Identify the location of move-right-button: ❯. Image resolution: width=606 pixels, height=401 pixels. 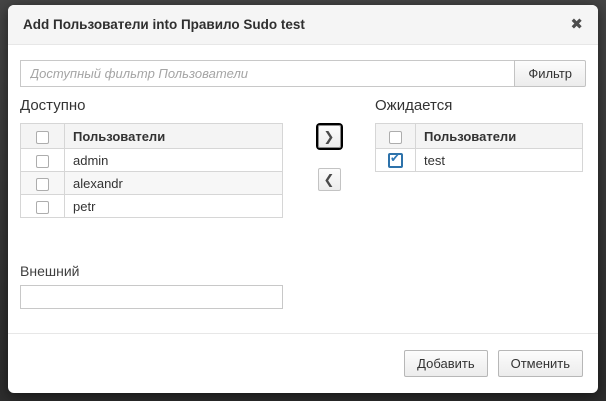
(329, 136).